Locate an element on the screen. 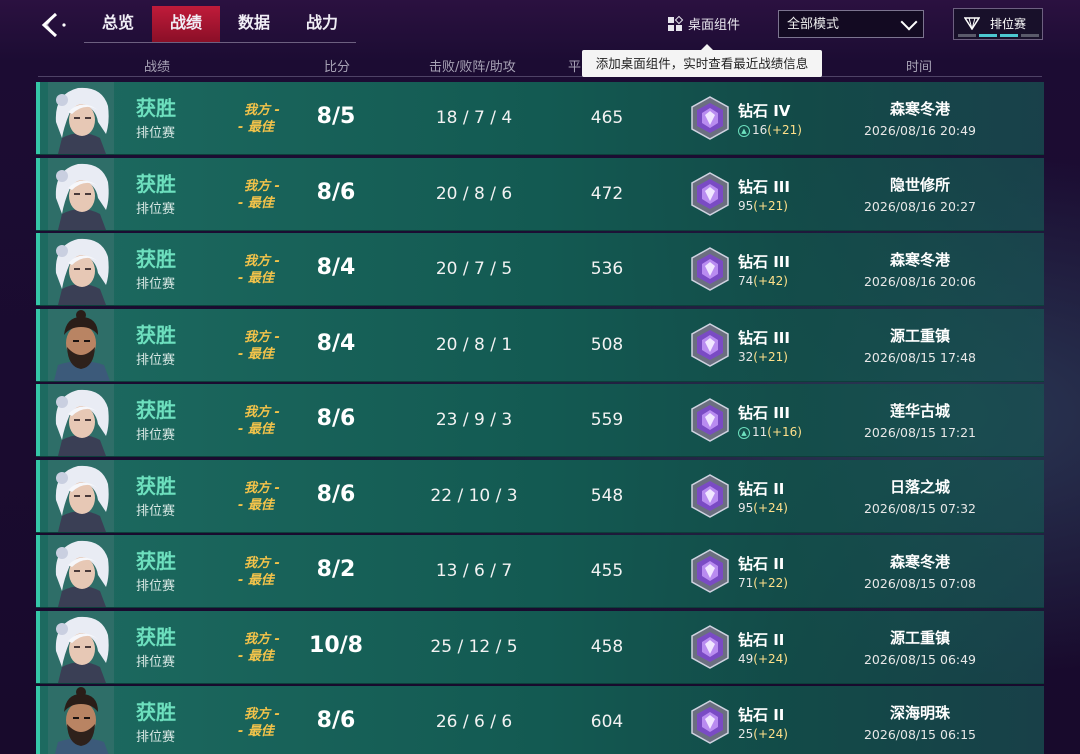  tab-power: 战力 is located at coordinates (322, 24).